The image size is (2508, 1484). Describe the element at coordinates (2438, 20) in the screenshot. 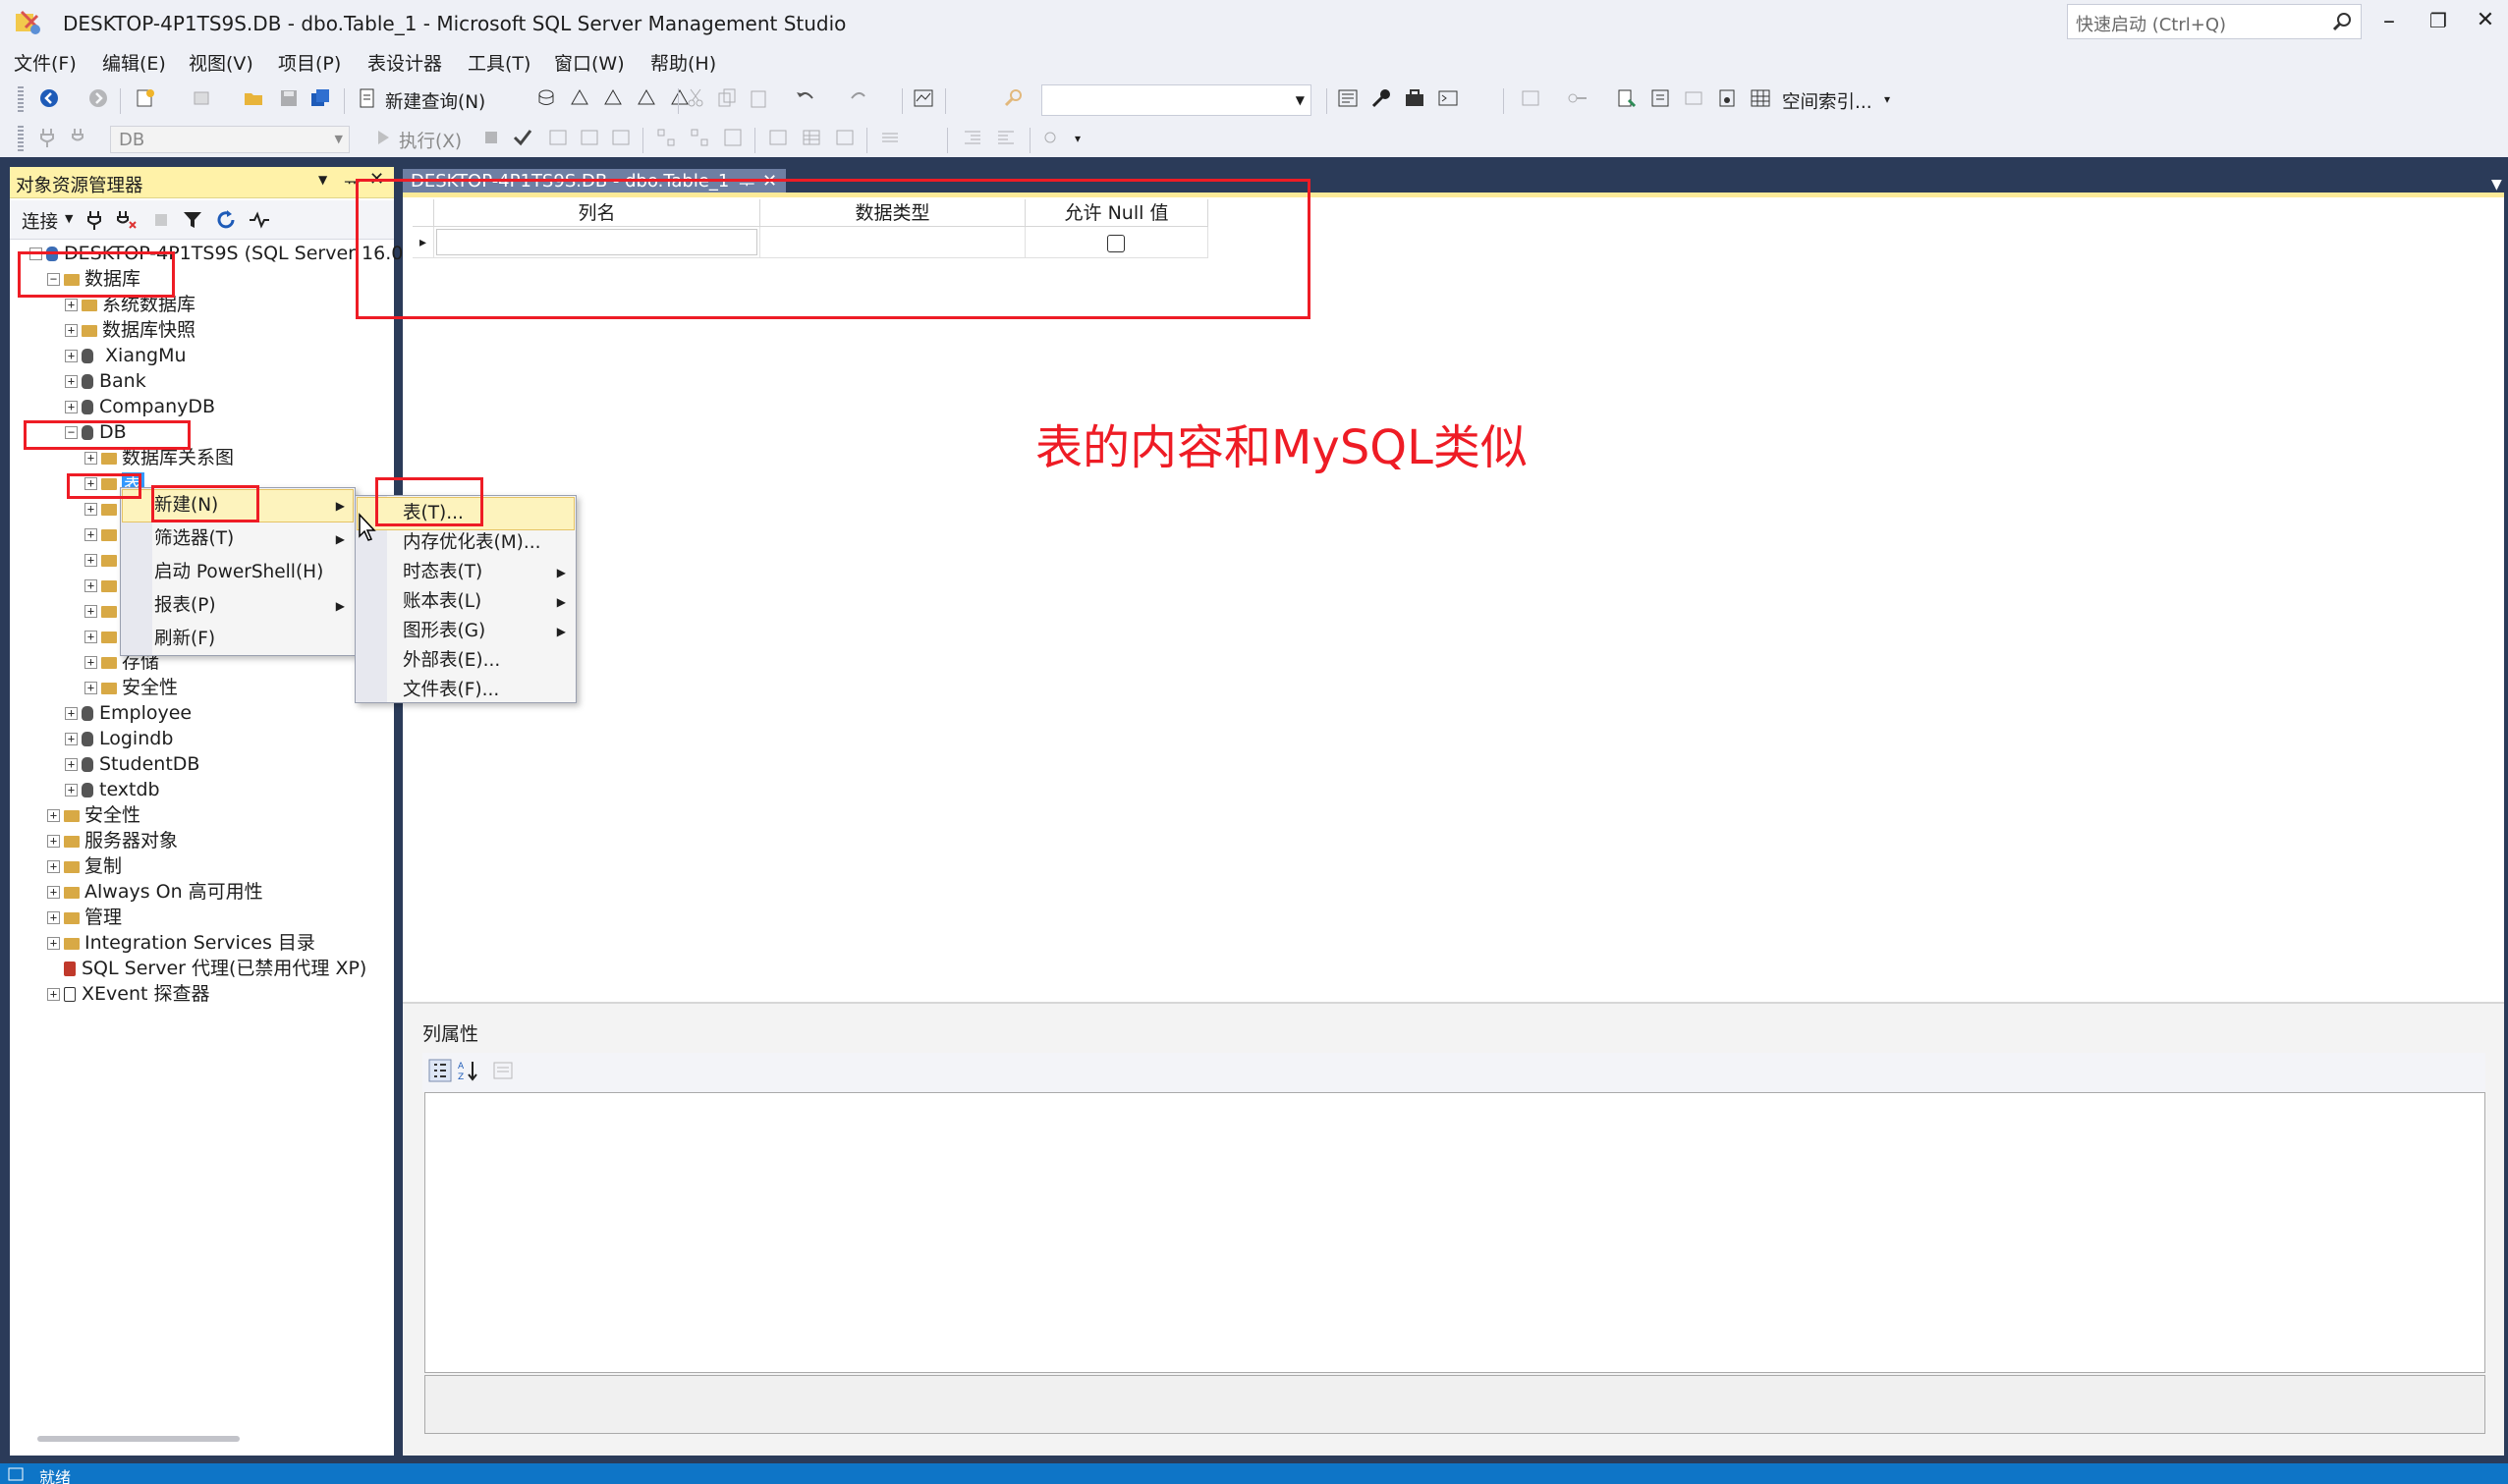

I see `maximize-button: ❐` at that location.